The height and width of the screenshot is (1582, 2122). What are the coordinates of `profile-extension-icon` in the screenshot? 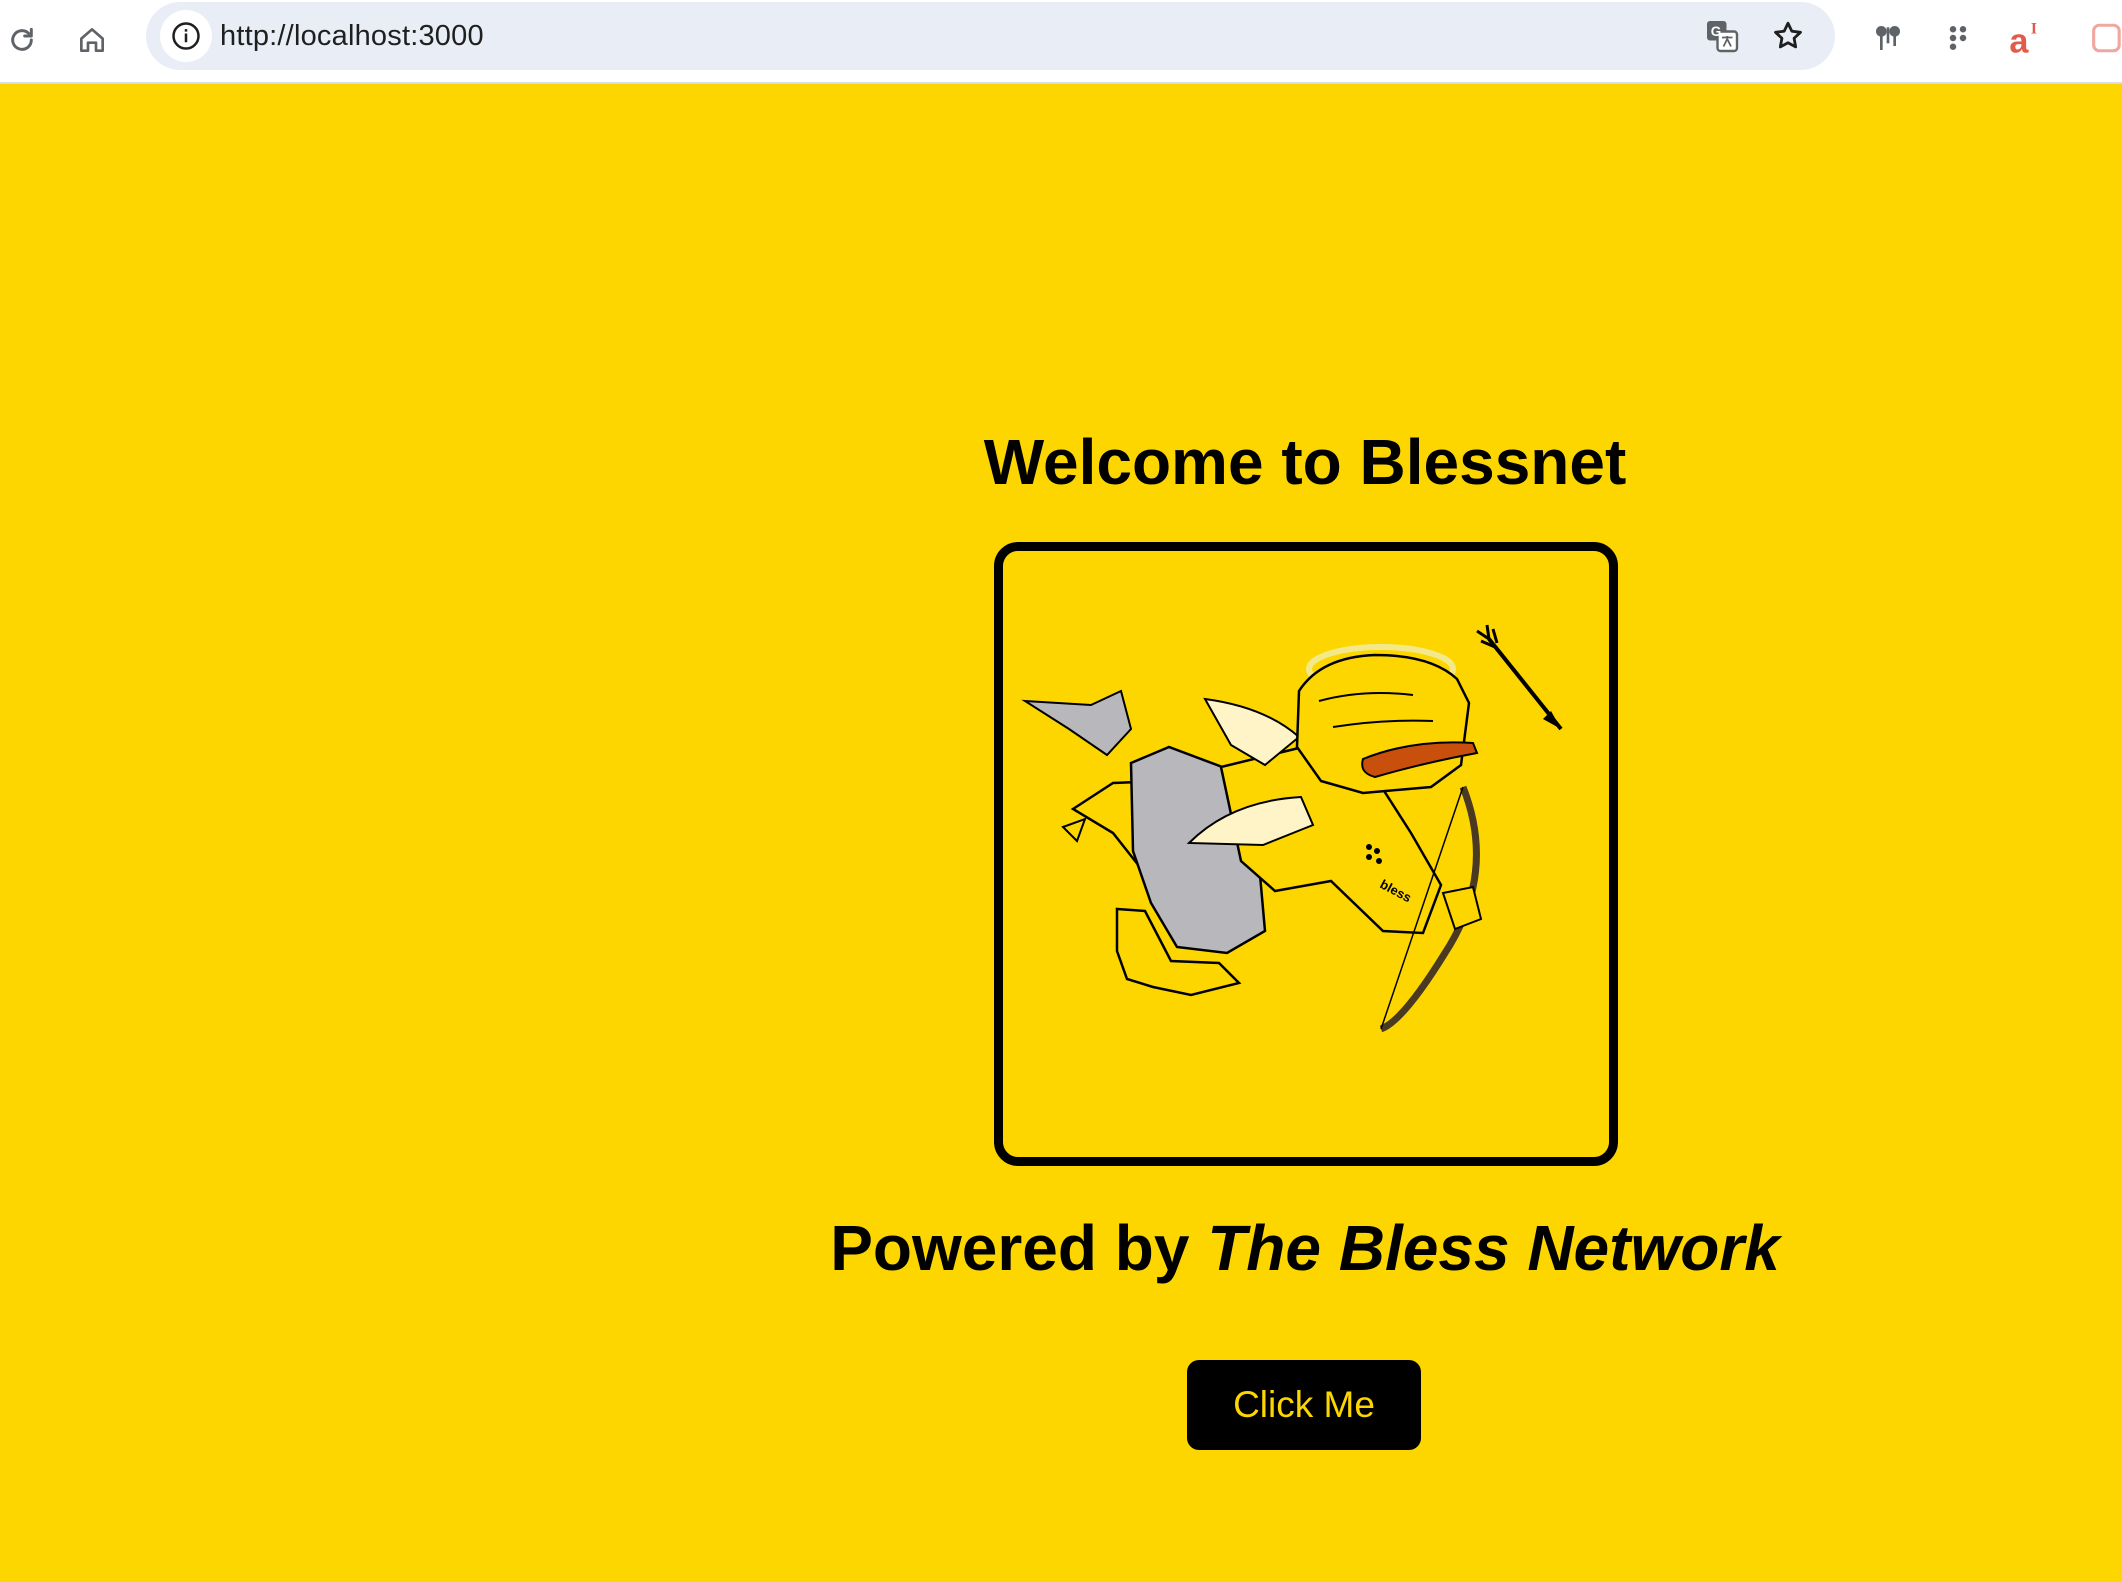 It's located at (2105, 38).